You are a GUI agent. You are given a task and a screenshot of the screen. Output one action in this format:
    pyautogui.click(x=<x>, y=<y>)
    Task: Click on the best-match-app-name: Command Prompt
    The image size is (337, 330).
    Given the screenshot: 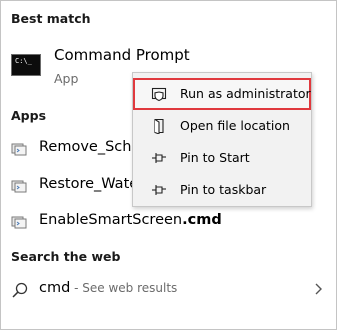 What is the action you would take?
    pyautogui.click(x=122, y=55)
    